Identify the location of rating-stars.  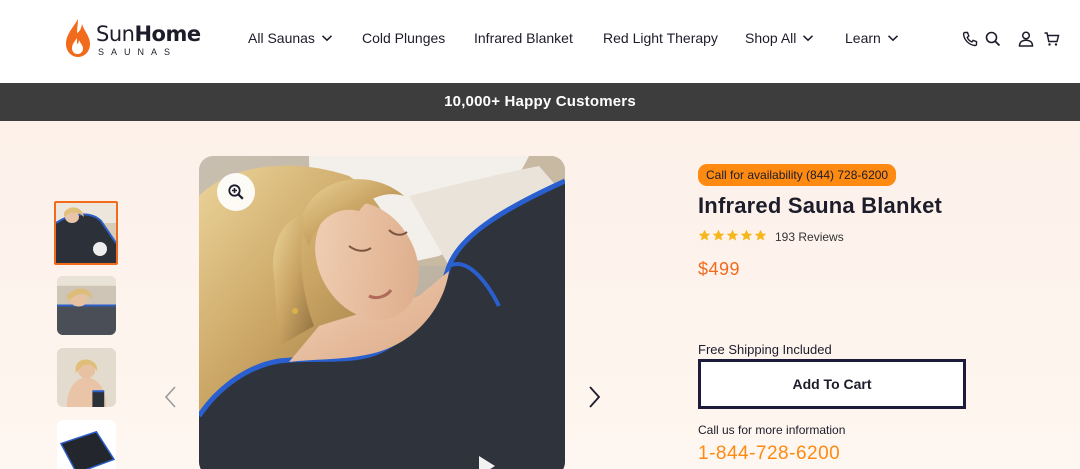
(732, 235).